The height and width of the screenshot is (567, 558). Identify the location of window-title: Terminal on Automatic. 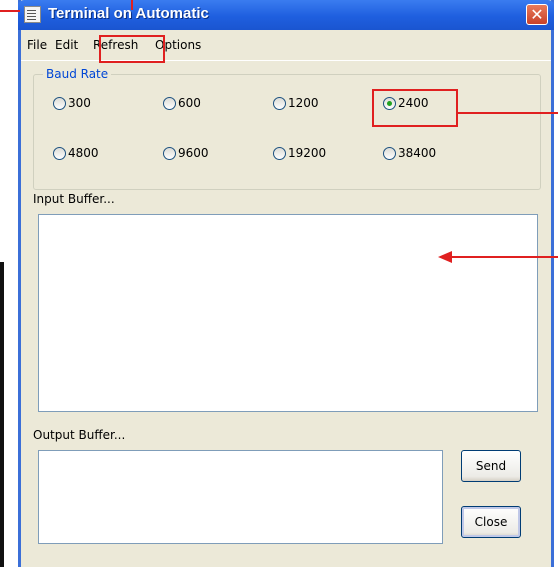
(128, 13).